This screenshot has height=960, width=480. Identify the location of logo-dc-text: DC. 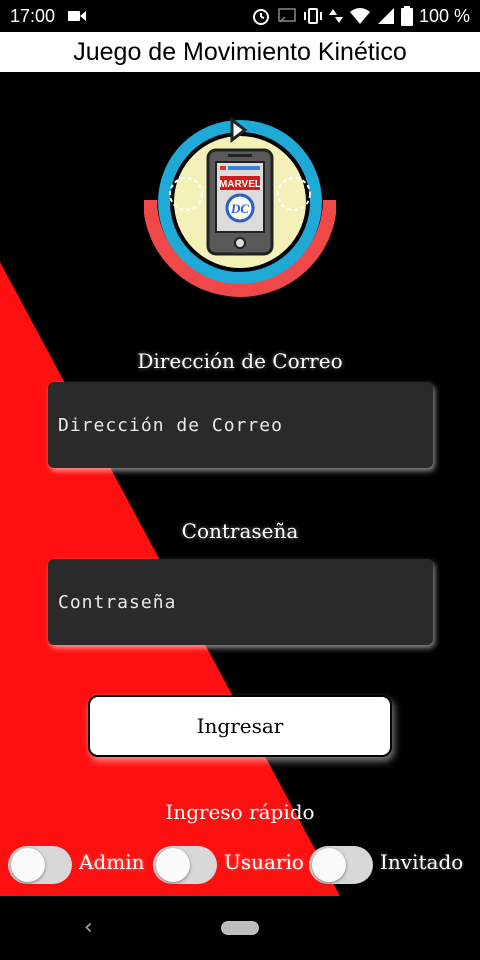
(239, 208).